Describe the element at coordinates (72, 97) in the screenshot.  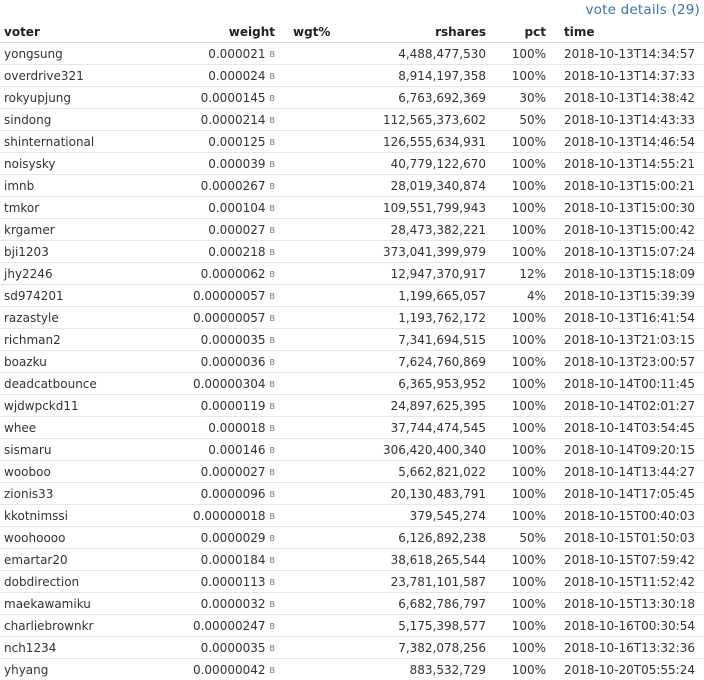
I see `voter-cell: rokyupjung` at that location.